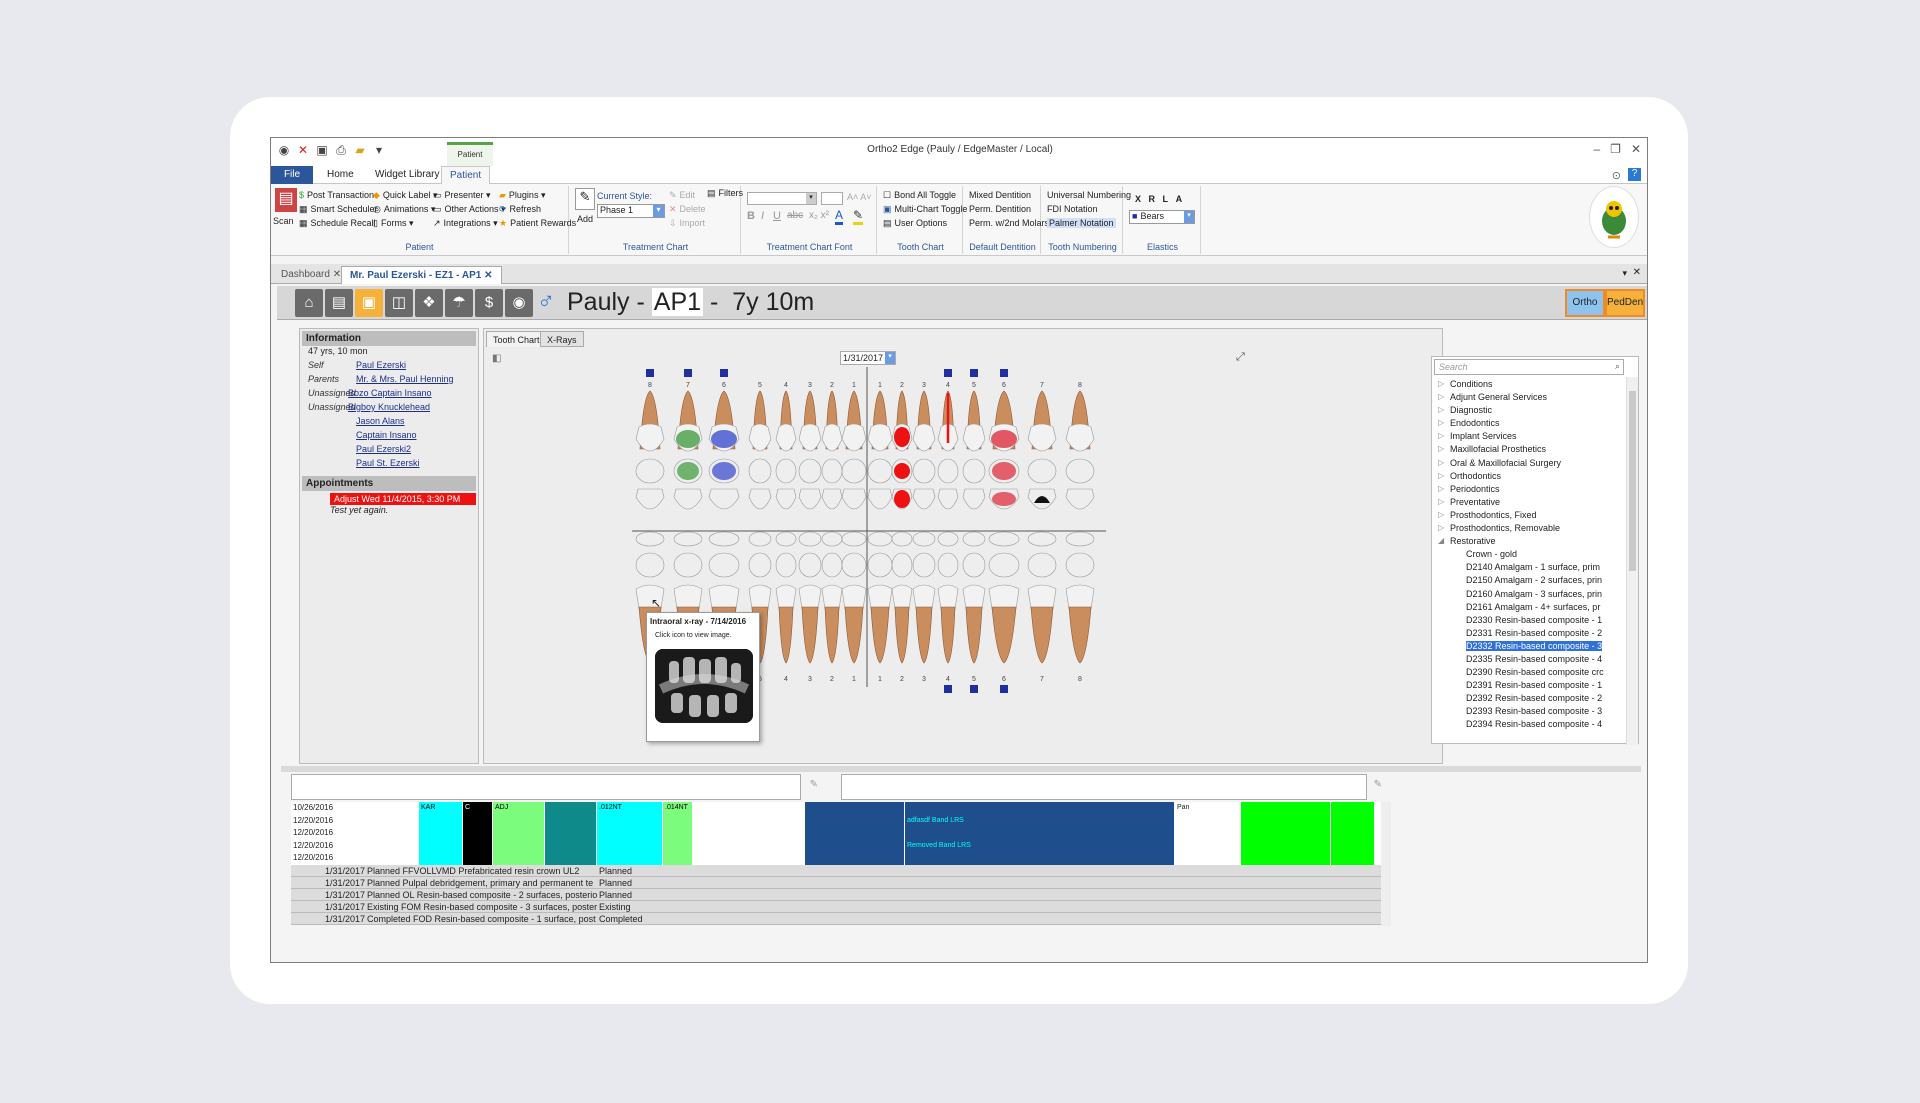  What do you see at coordinates (1585, 303) in the screenshot?
I see `ortho-button: Ortho` at bounding box center [1585, 303].